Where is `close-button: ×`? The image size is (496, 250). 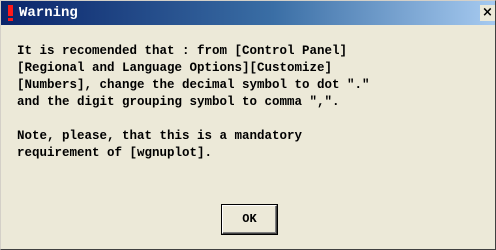 close-button: × is located at coordinates (487, 13).